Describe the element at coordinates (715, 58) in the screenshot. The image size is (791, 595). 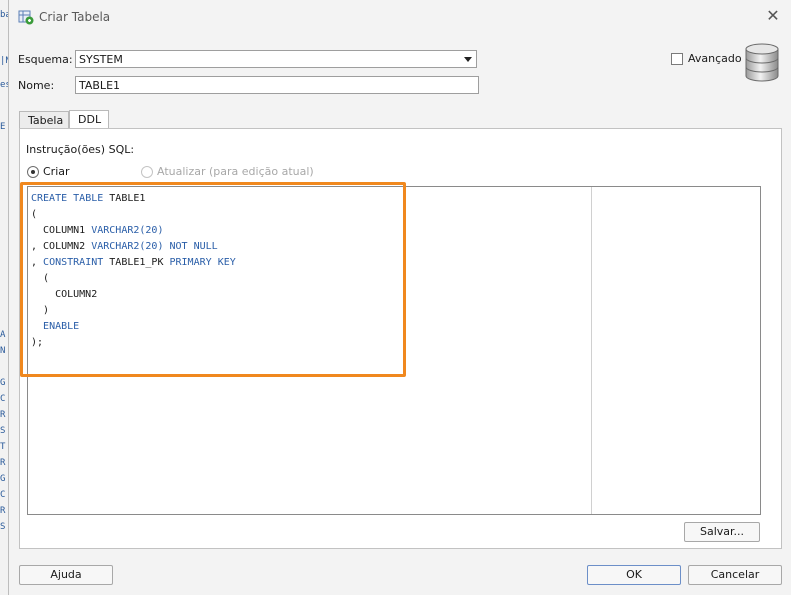
I see `advanced-label: Avançado` at that location.